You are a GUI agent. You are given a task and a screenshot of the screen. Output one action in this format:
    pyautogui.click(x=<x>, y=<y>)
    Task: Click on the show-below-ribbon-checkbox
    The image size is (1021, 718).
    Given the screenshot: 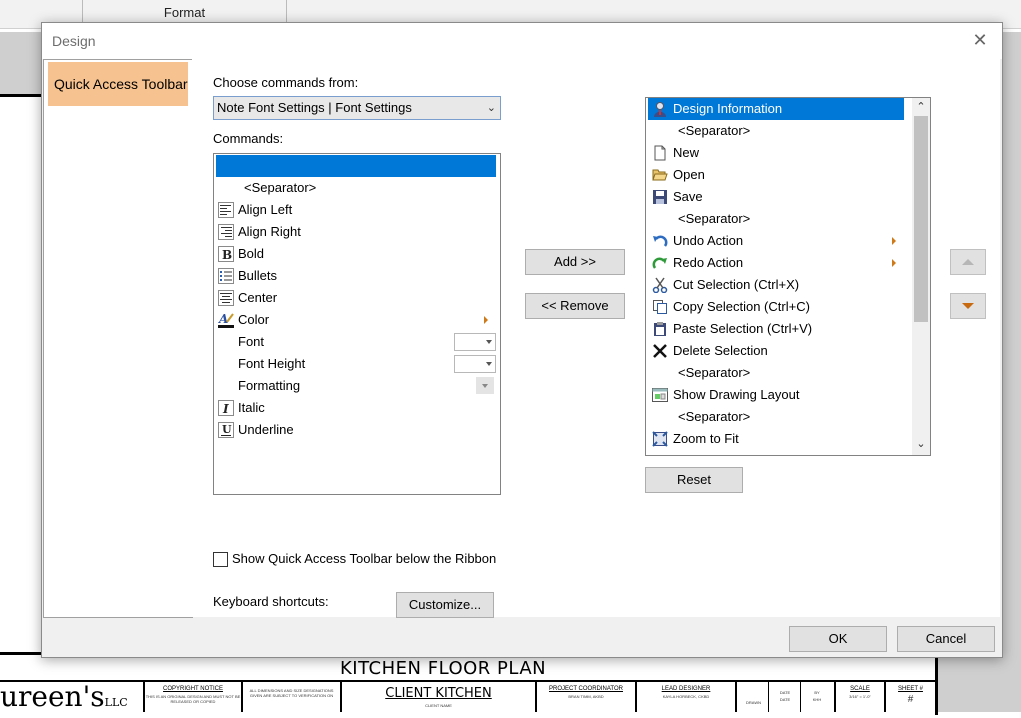 What is the action you would take?
    pyautogui.click(x=220, y=559)
    